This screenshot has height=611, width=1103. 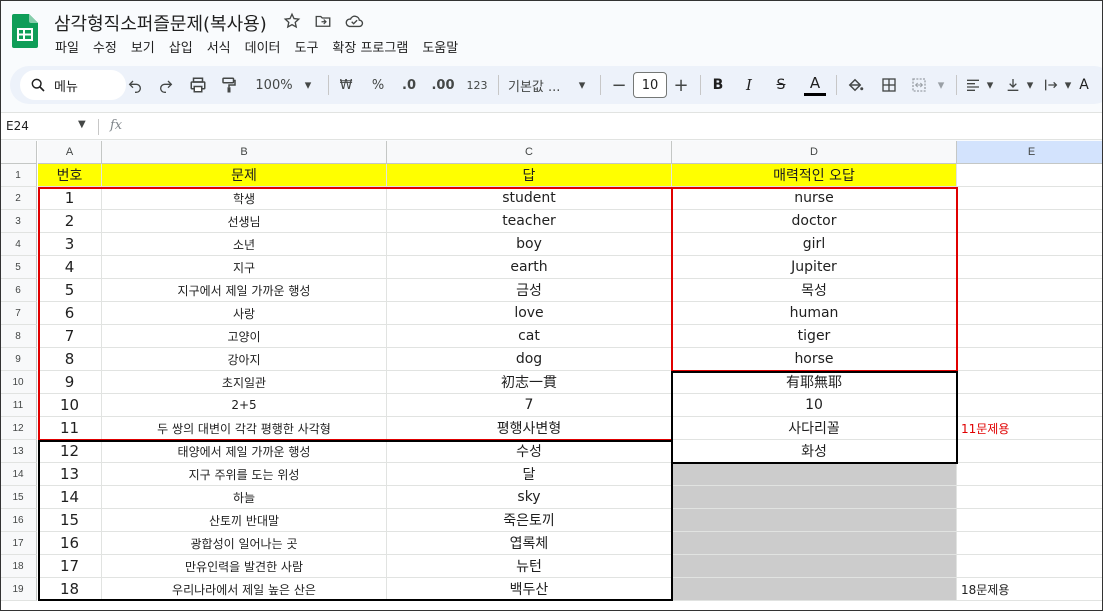 What do you see at coordinates (814, 382) in the screenshot?
I see `cell-d: 有耶無耶` at bounding box center [814, 382].